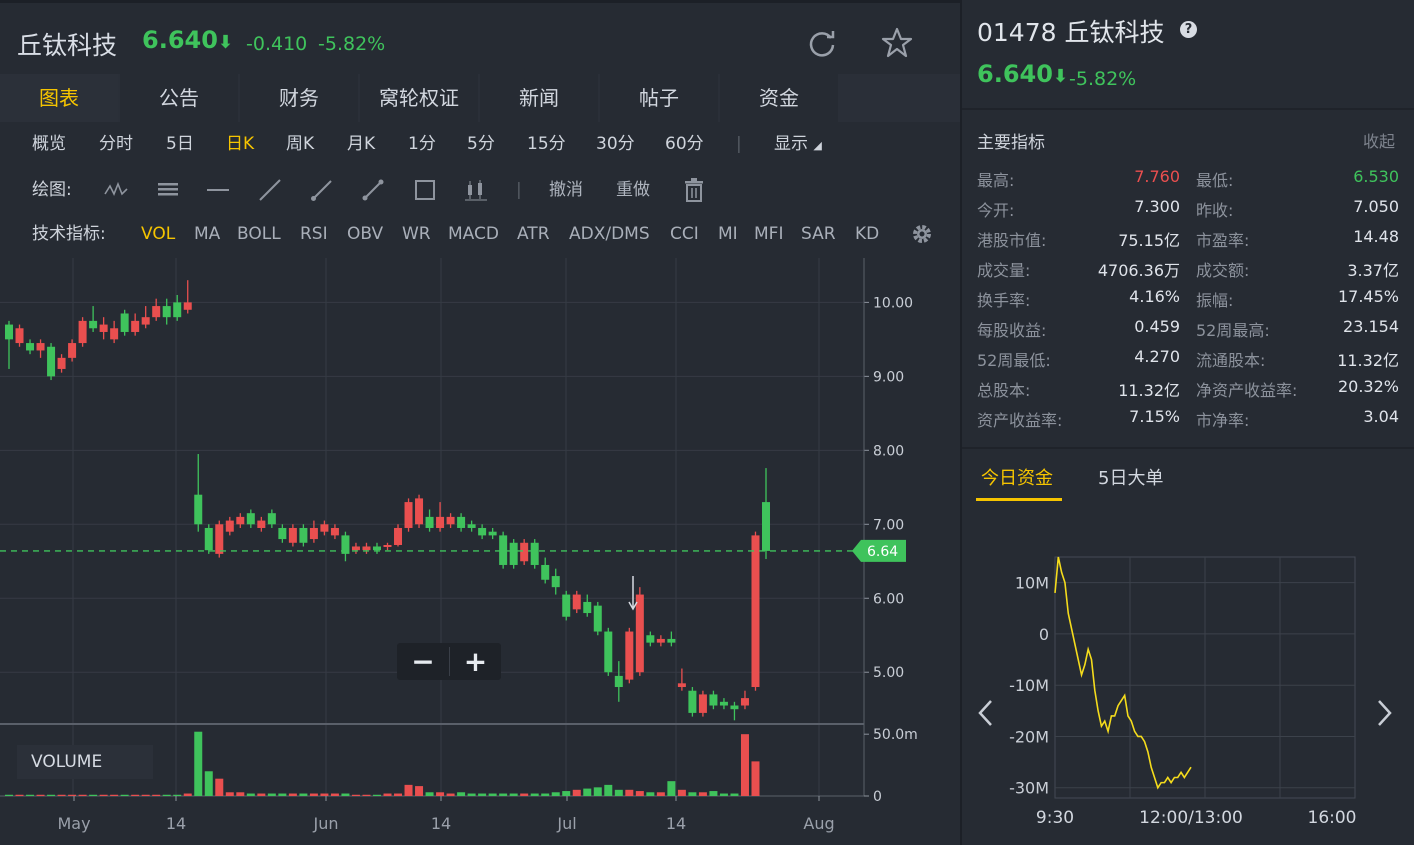 The width and height of the screenshot is (1414, 845). Describe the element at coordinates (1017, 477) in the screenshot. I see `tab-today-funds: 今日资金` at that location.